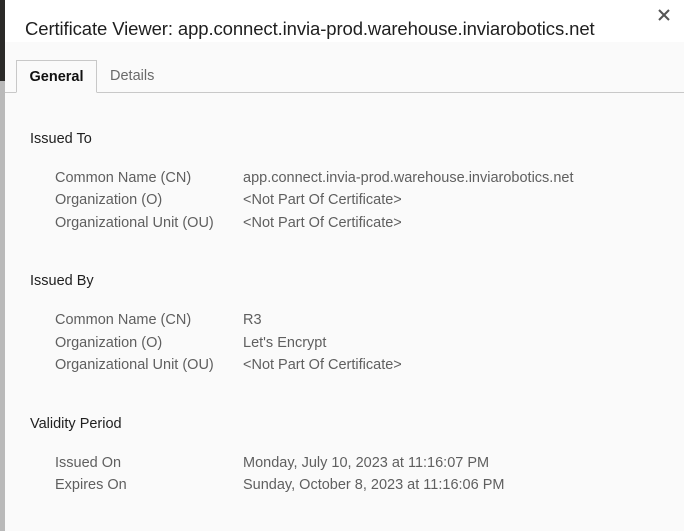  I want to click on close-button, so click(664, 14).